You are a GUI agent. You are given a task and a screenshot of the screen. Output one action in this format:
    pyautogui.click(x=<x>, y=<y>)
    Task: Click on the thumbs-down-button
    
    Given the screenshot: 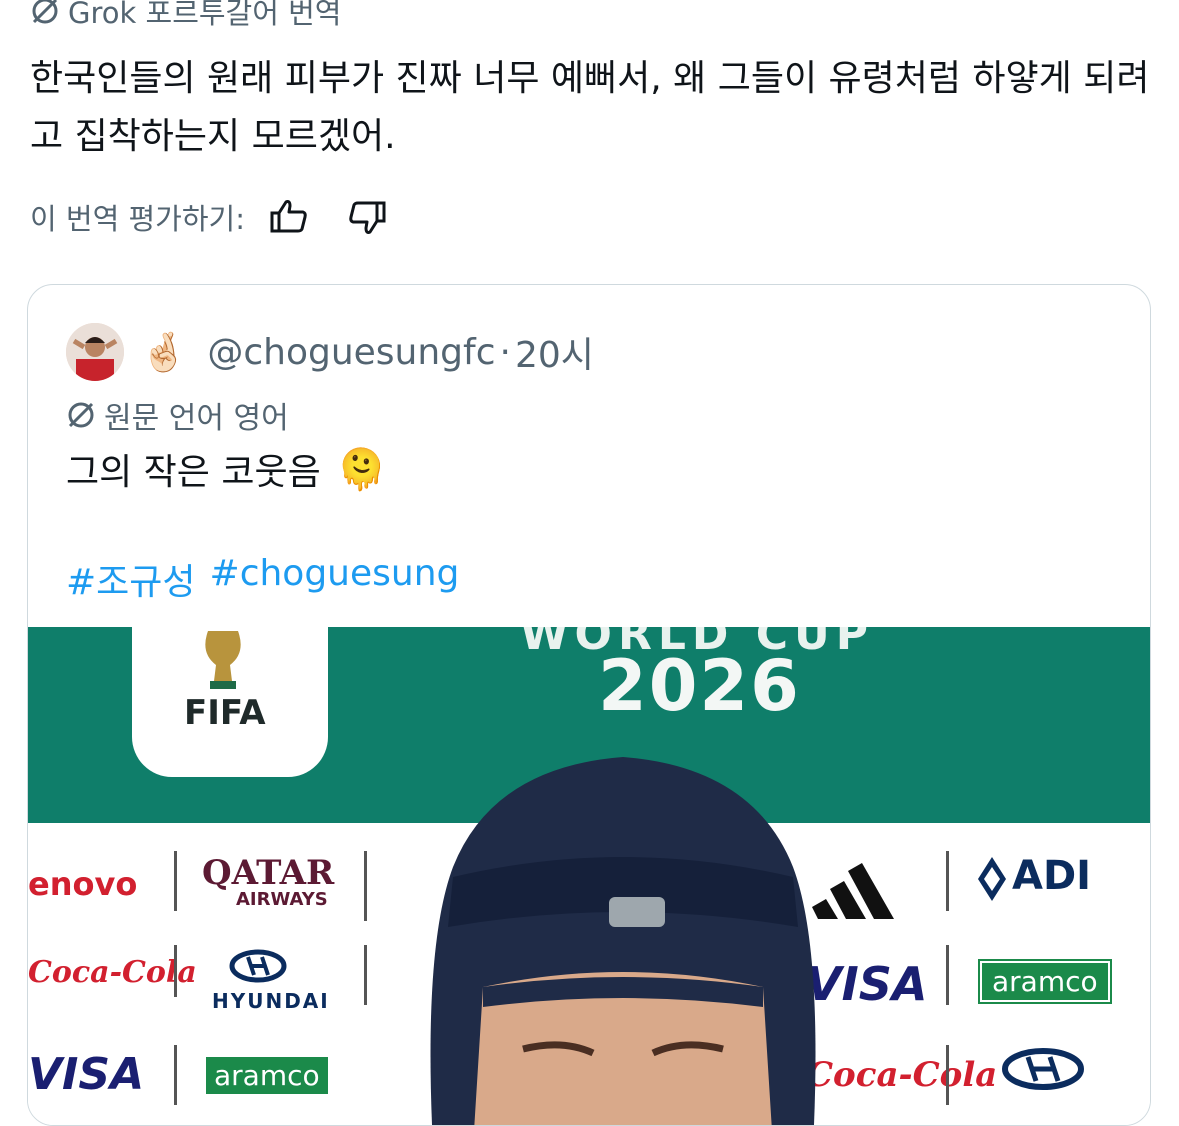 What is the action you would take?
    pyautogui.click(x=367, y=217)
    